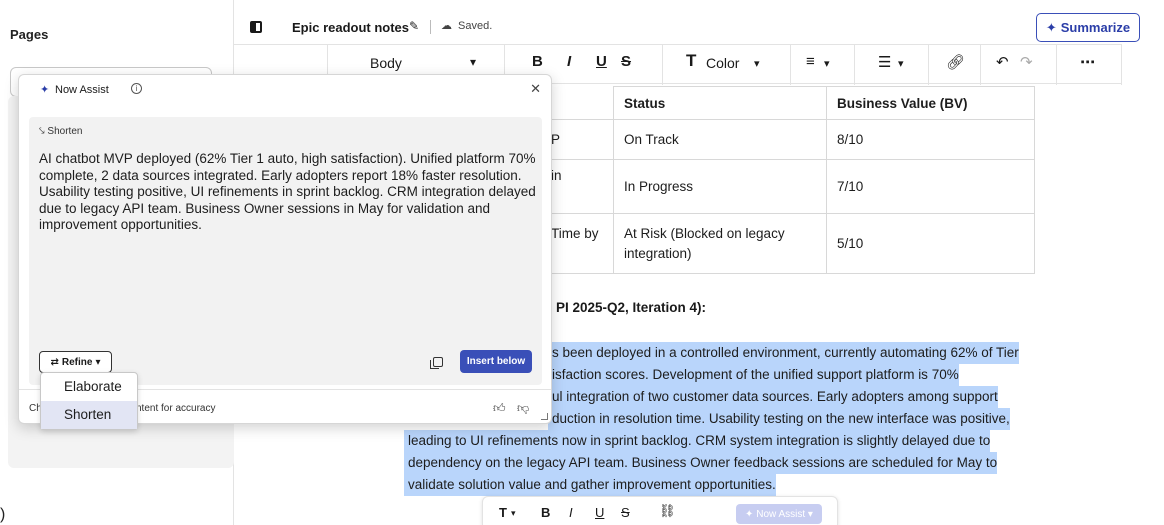 Image resolution: width=1164 pixels, height=525 pixels. I want to click on summarize-label: Summarize, so click(1095, 27).